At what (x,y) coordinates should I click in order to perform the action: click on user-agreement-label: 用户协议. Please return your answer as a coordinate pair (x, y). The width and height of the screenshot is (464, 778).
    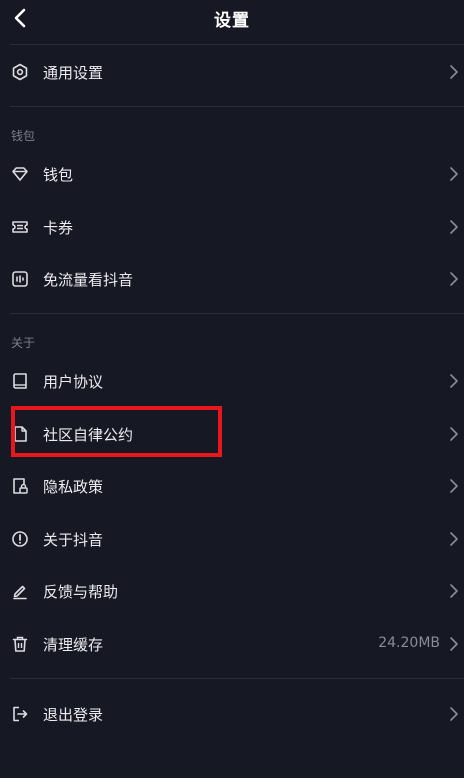
    Looking at the image, I should click on (73, 382).